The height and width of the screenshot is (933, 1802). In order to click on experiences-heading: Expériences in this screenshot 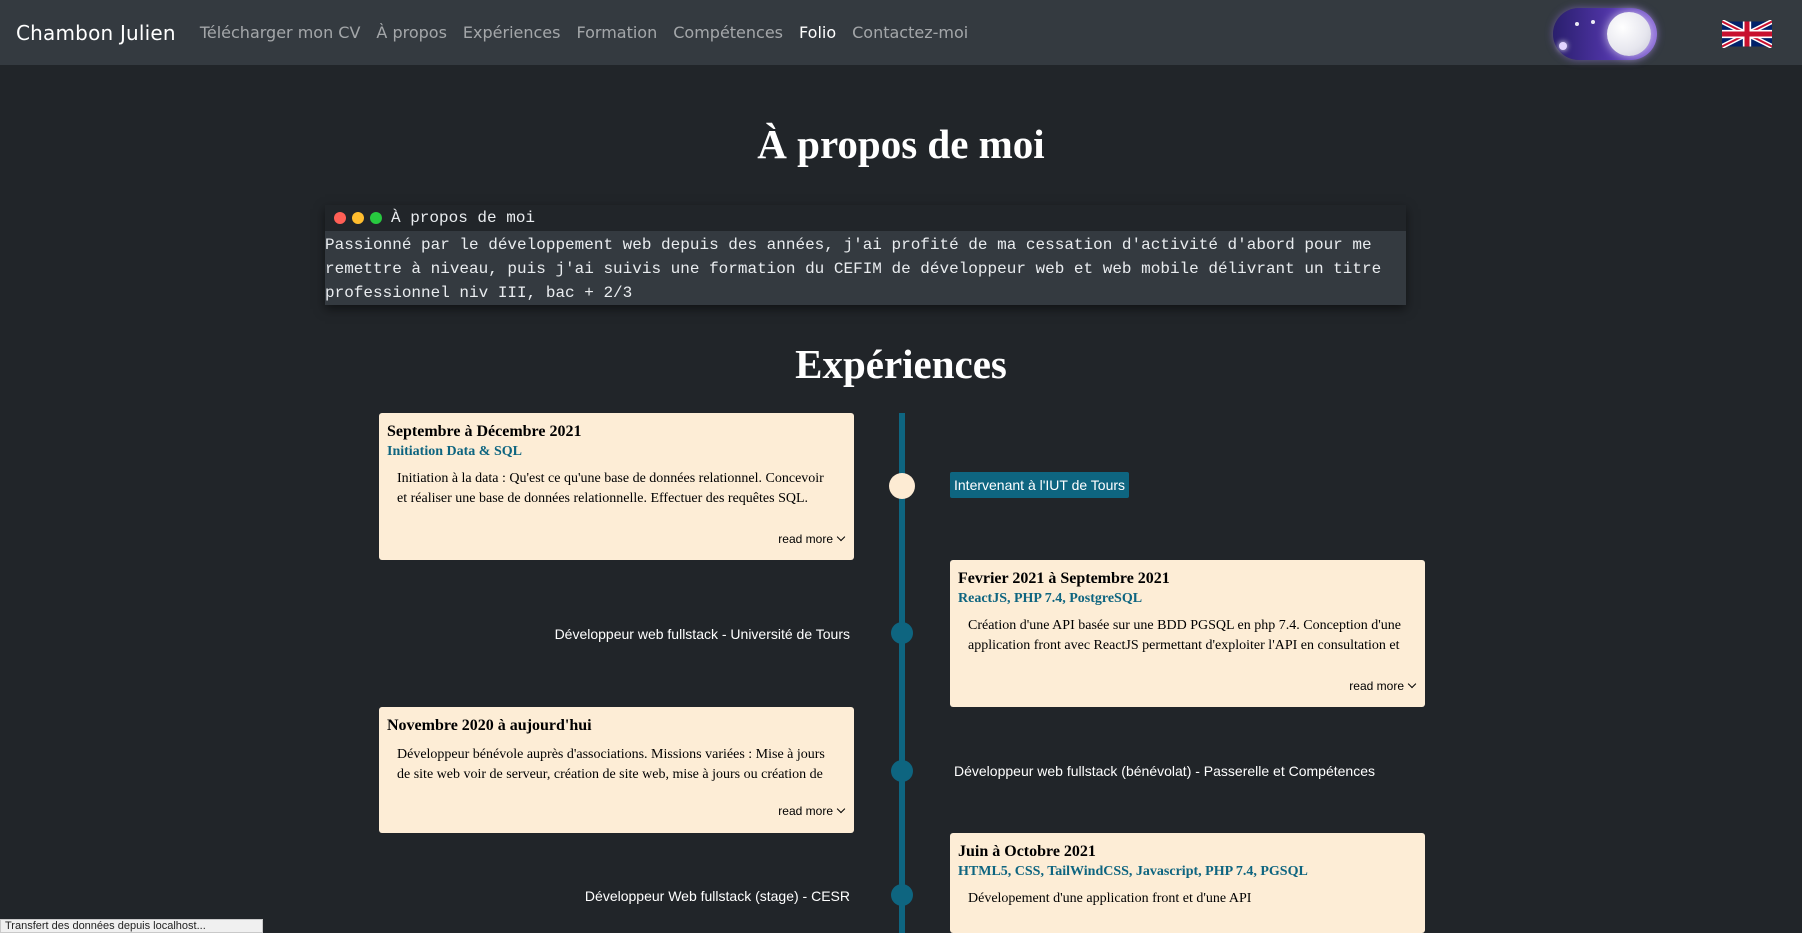, I will do `click(901, 364)`.